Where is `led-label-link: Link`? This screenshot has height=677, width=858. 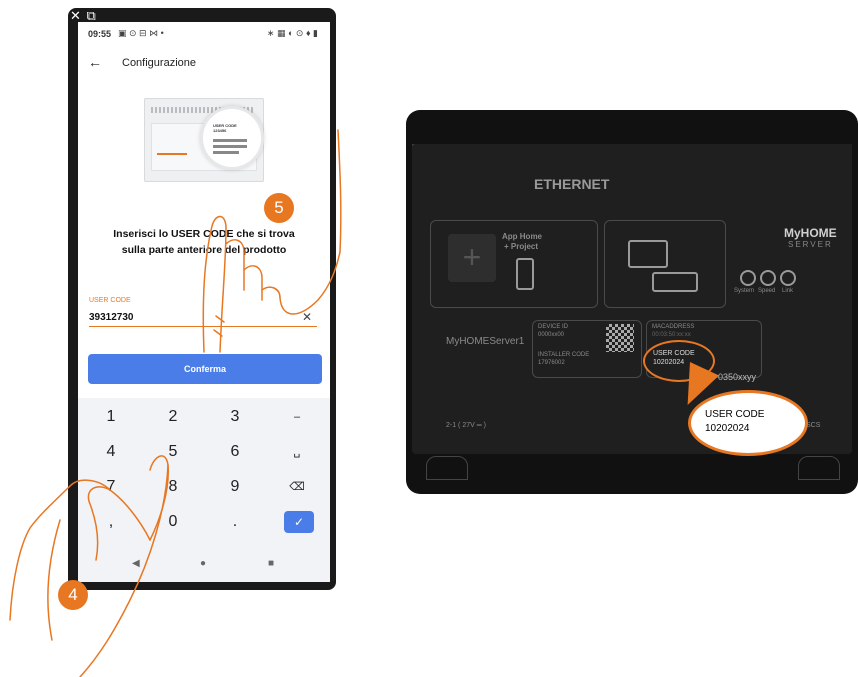 led-label-link: Link is located at coordinates (788, 291).